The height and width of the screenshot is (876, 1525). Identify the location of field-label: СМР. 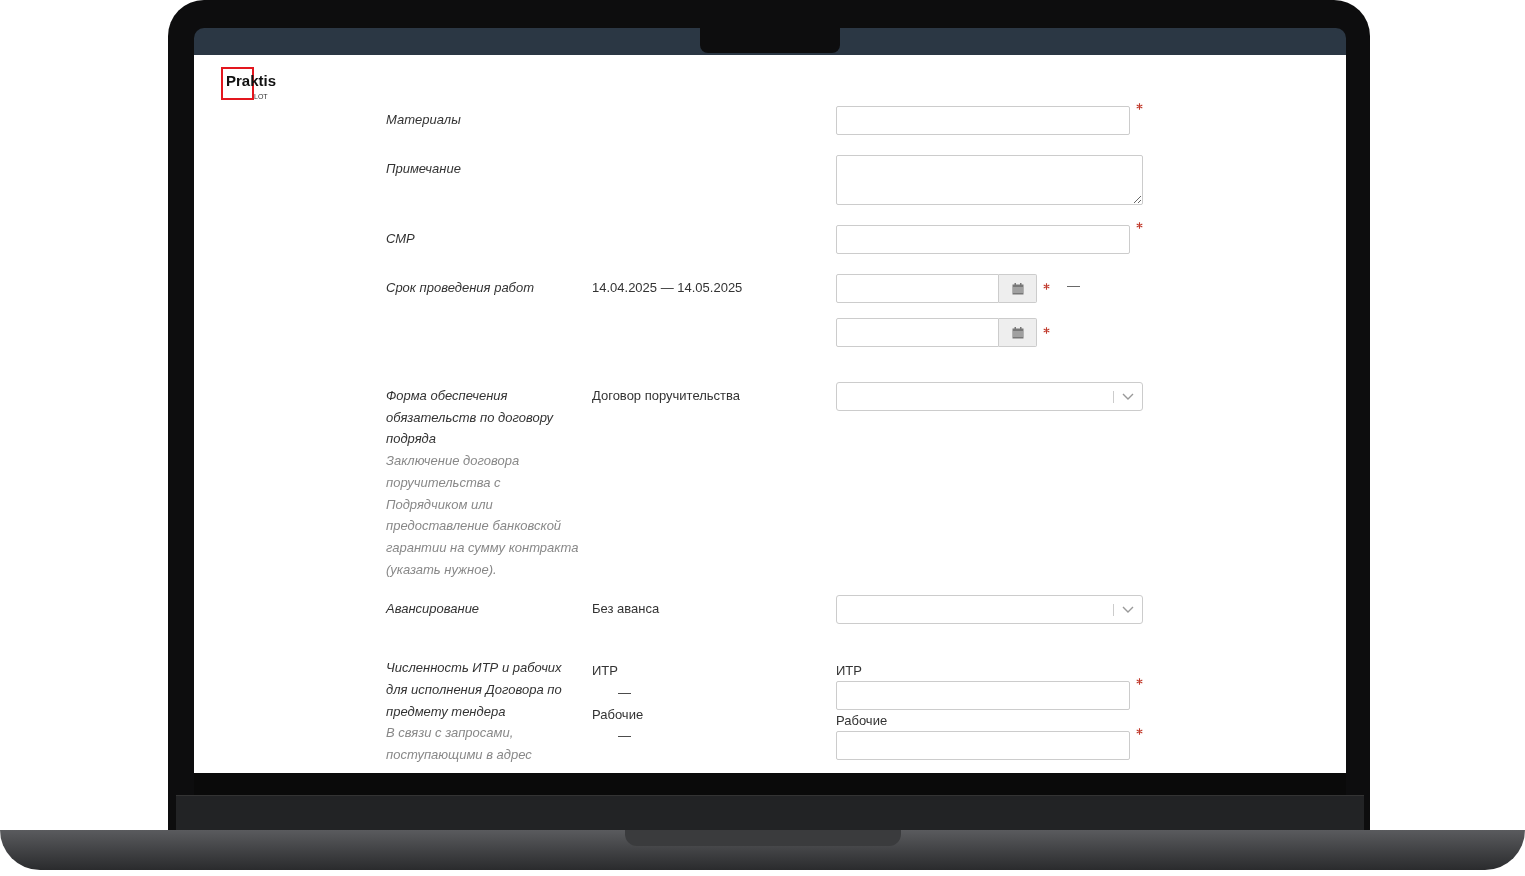
(401, 239).